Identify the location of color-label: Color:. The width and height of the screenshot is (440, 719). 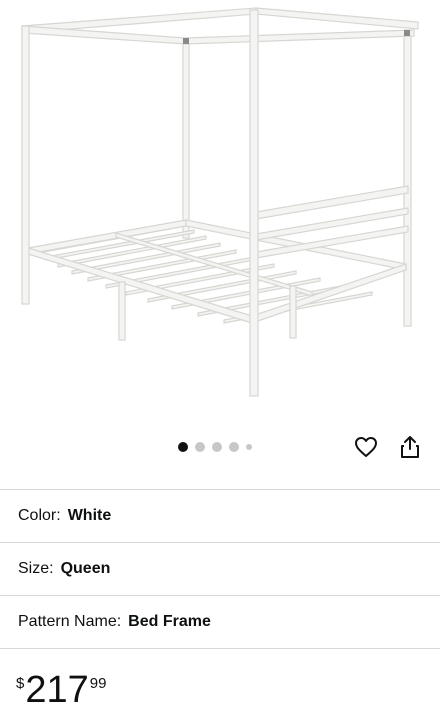
(39, 515).